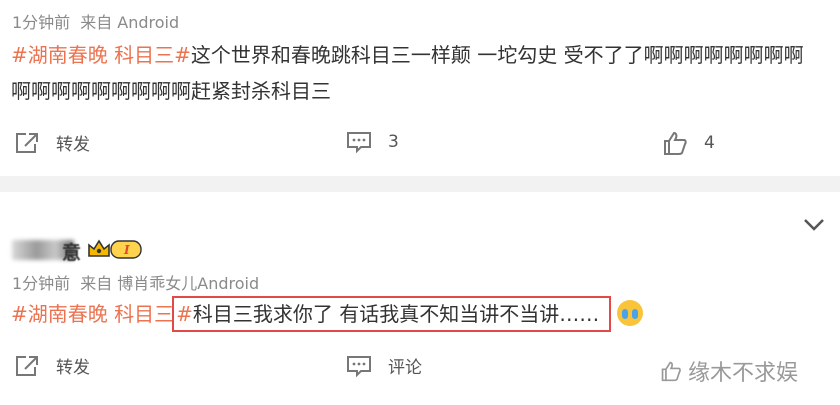 This screenshot has height=405, width=840. I want to click on hashtag-link: #湖南春晚 科目三#, so click(101, 55).